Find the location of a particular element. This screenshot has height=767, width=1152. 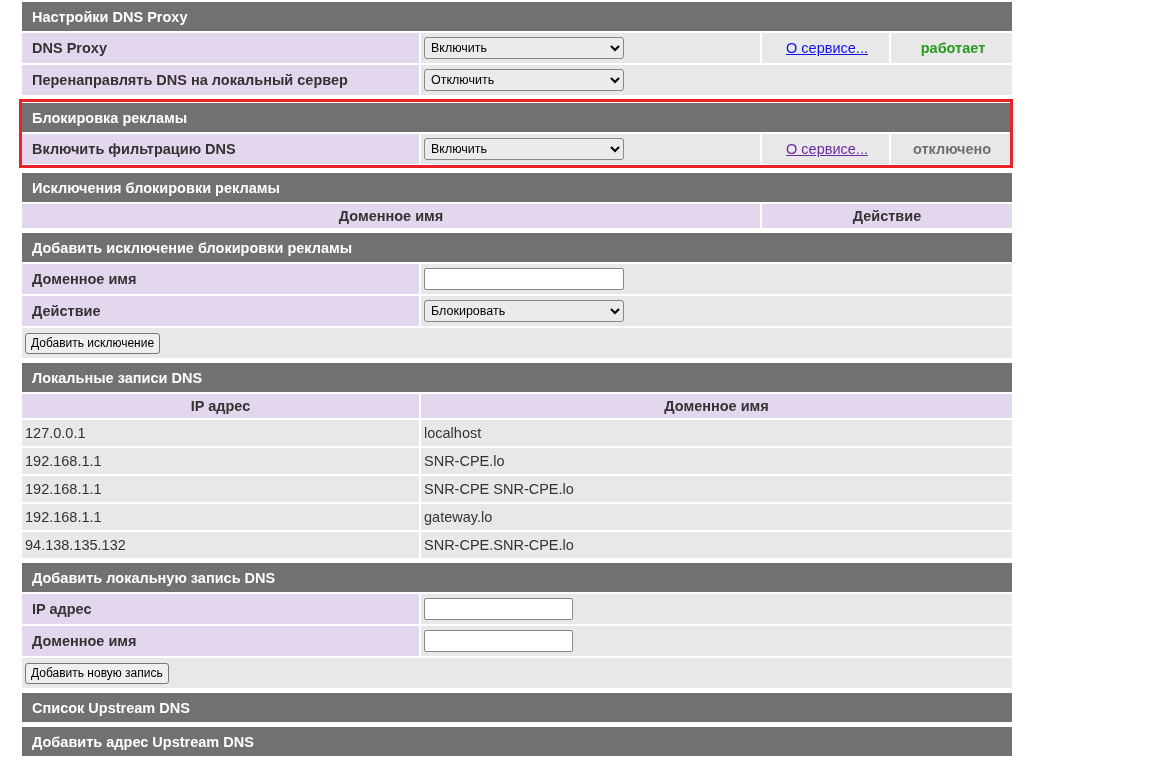

column-header: Действие is located at coordinates (887, 216).